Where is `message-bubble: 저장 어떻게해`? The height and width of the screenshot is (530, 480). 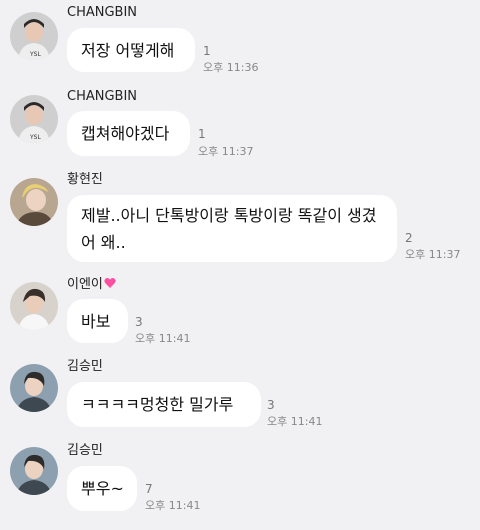
message-bubble: 저장 어떻게해 is located at coordinates (131, 50).